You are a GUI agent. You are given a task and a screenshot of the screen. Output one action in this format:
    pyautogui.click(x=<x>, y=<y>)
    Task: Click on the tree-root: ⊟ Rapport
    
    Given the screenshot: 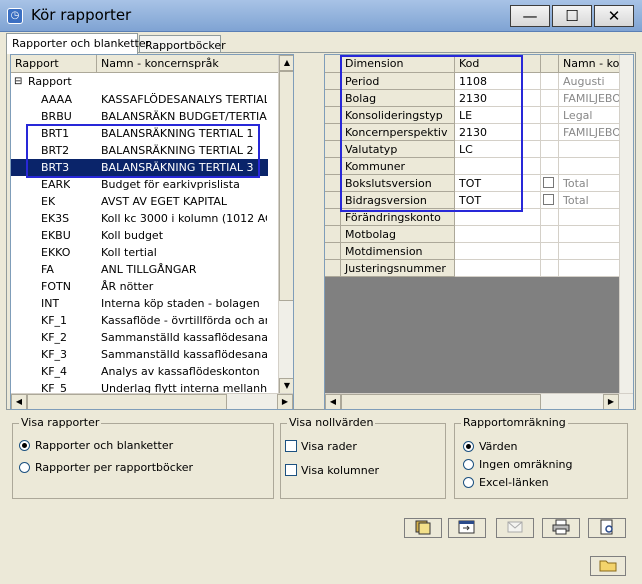 What is the action you would take?
    pyautogui.click(x=145, y=81)
    